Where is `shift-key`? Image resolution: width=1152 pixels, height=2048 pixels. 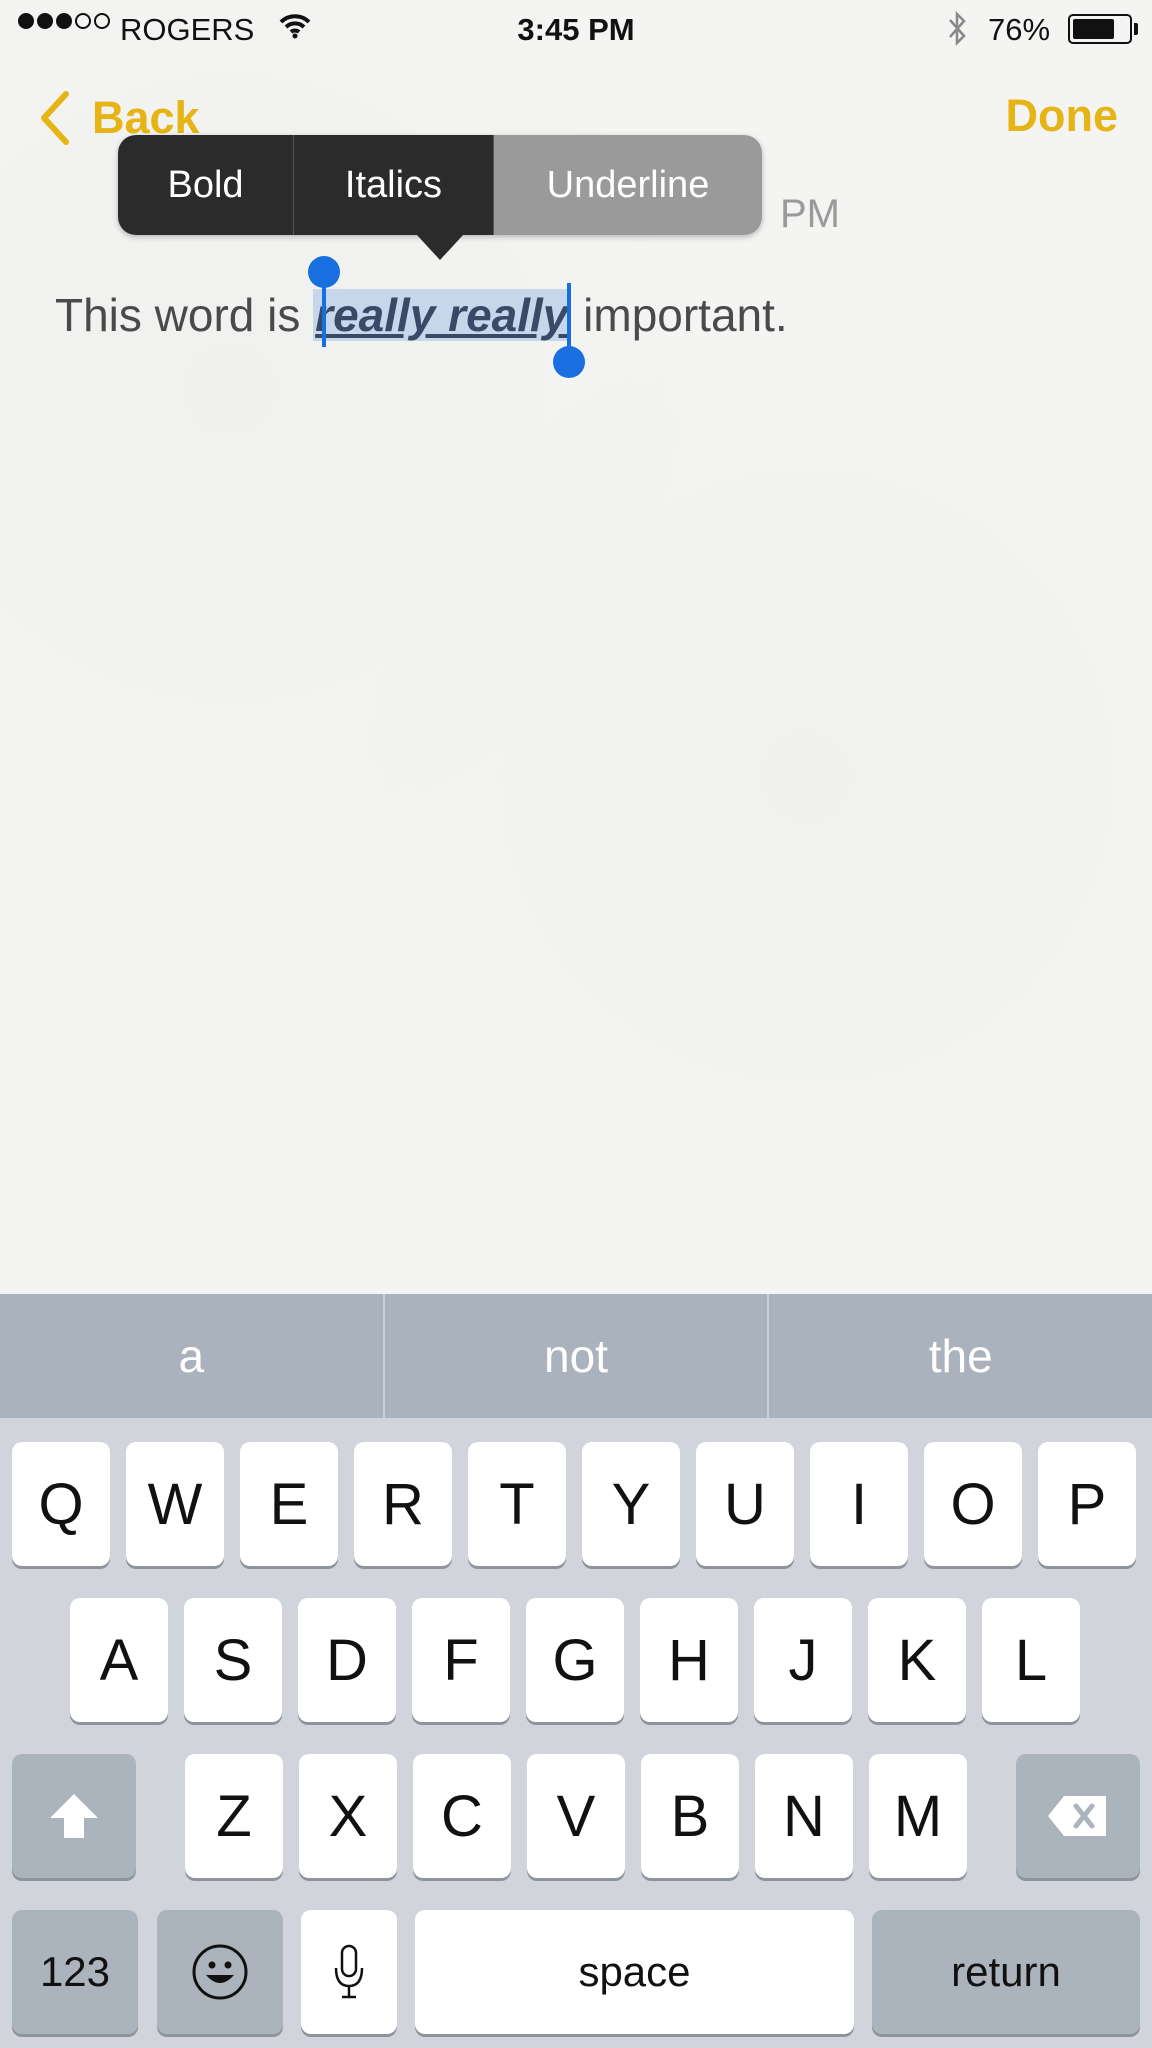
shift-key is located at coordinates (74, 1816).